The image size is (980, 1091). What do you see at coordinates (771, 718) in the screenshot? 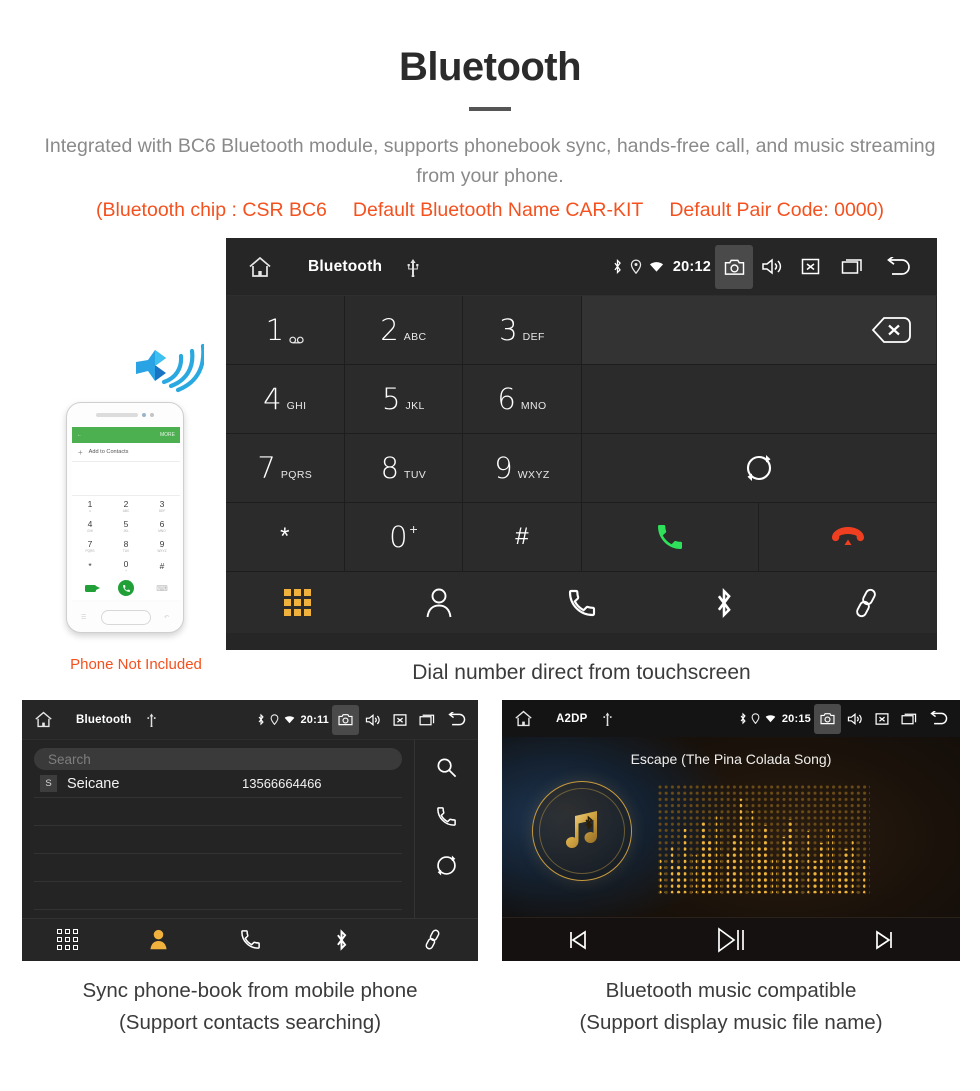
I see `wifi-icon` at bounding box center [771, 718].